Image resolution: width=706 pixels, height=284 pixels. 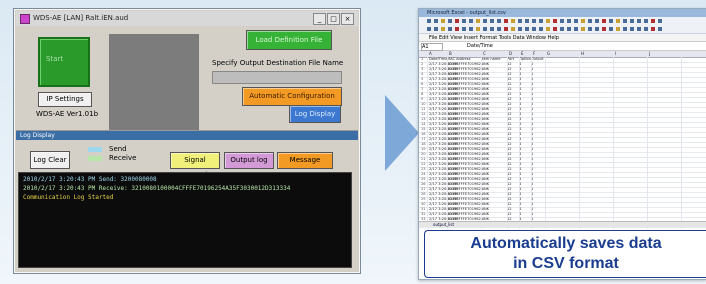 What do you see at coordinates (402, 133) in the screenshot?
I see `right-arrow-icon` at bounding box center [402, 133].